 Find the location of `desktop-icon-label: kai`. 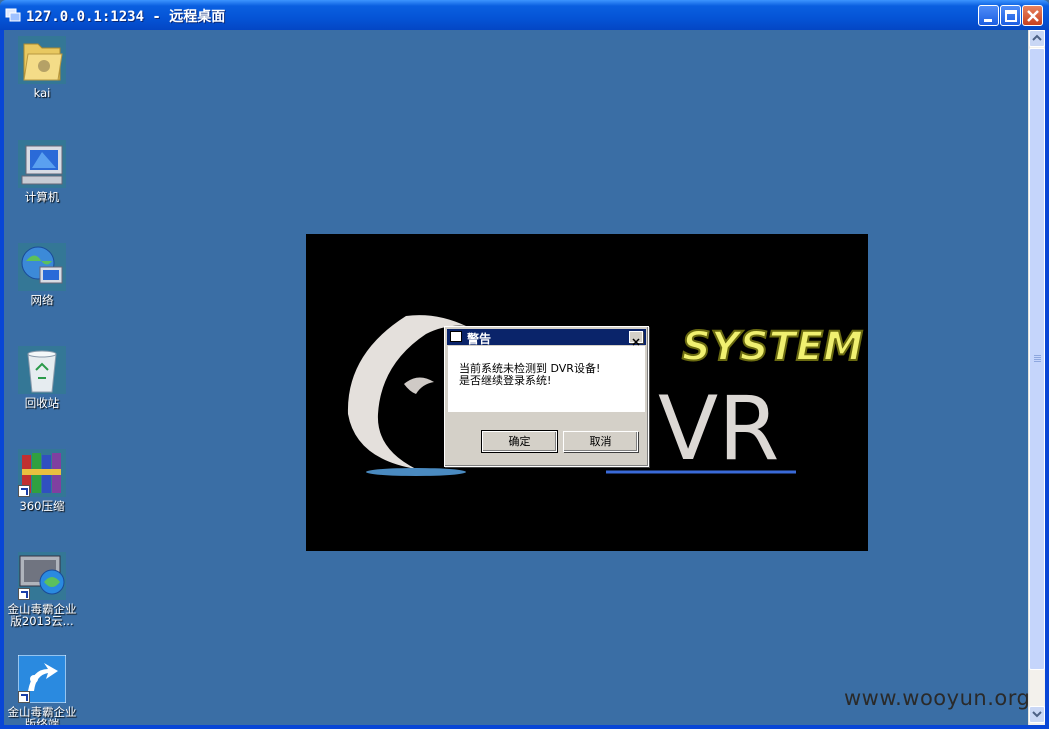

desktop-icon-label: kai is located at coordinates (42, 93).